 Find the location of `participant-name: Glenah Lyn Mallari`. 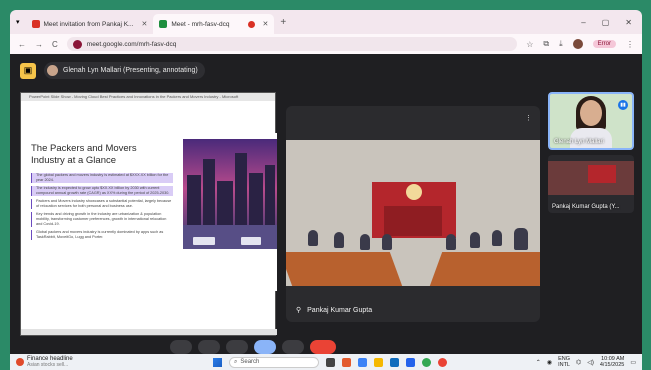

participant-name: Glenah Lyn Mallari is located at coordinates (579, 142).